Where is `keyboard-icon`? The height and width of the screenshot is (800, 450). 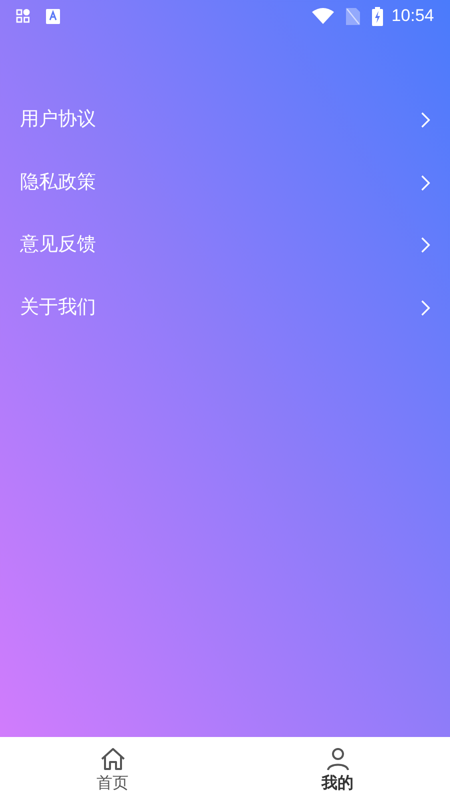 keyboard-icon is located at coordinates (53, 16).